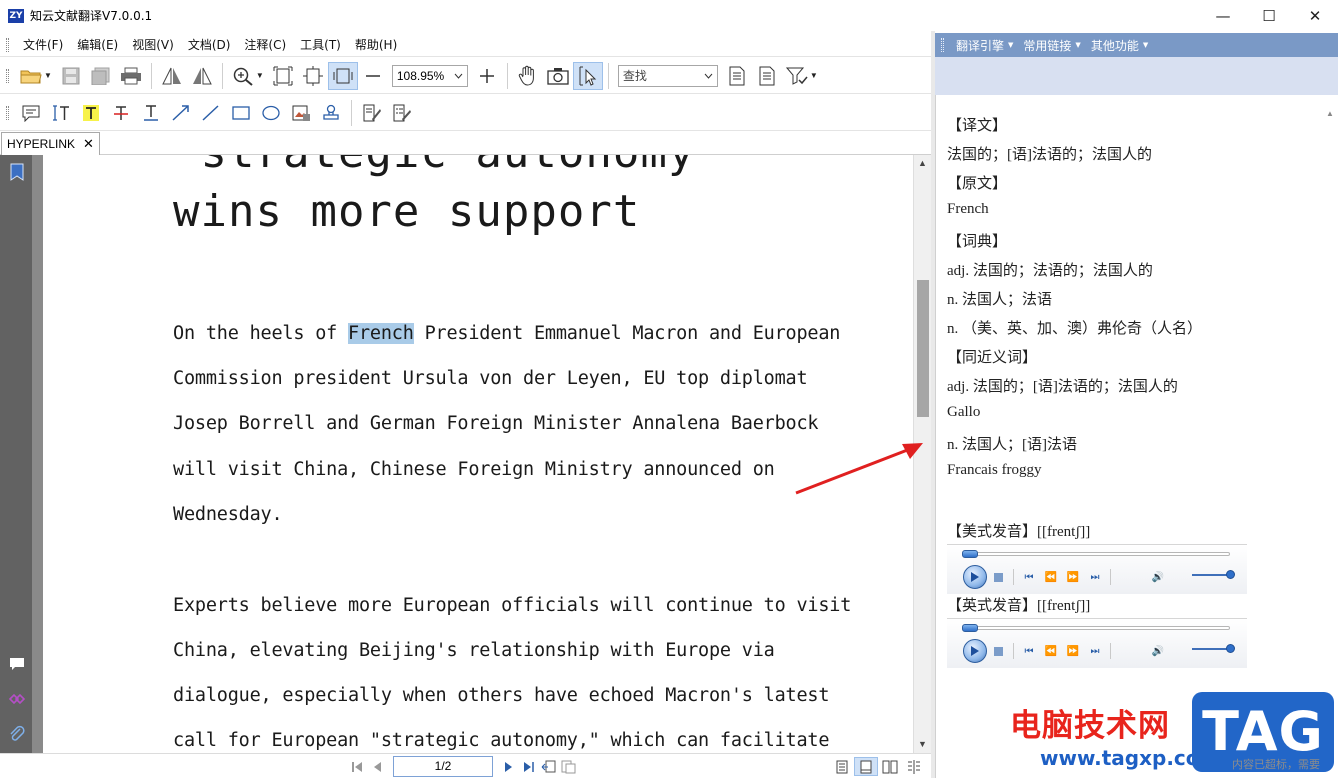  I want to click on menu-comment: 注释(C), so click(265, 44).